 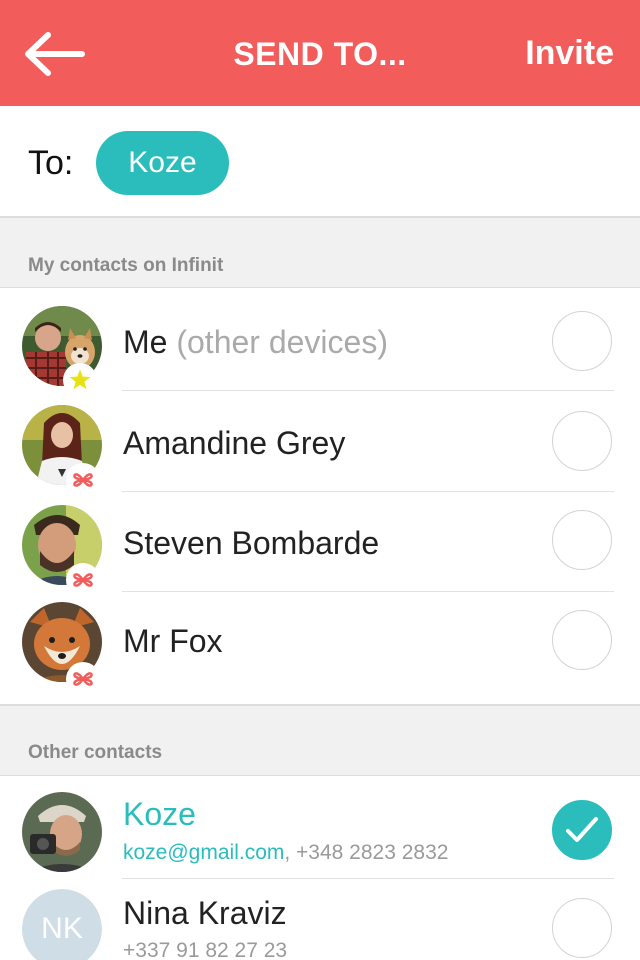 I want to click on contact-name: Me (other devices), so click(x=255, y=342).